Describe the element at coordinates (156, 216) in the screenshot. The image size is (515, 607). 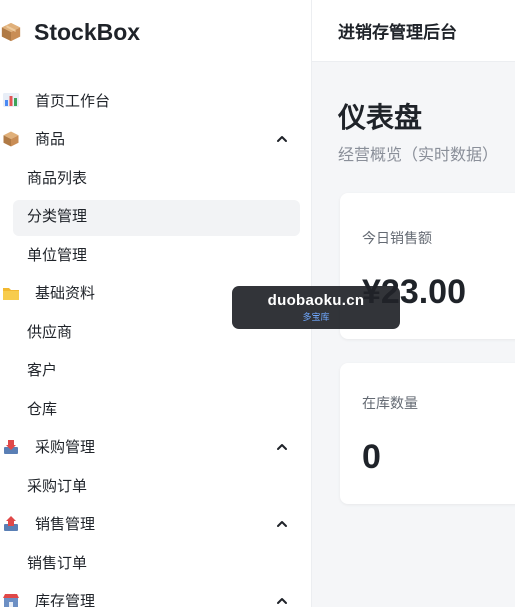
I see `sidebar-item-category-management: 分类管理` at that location.